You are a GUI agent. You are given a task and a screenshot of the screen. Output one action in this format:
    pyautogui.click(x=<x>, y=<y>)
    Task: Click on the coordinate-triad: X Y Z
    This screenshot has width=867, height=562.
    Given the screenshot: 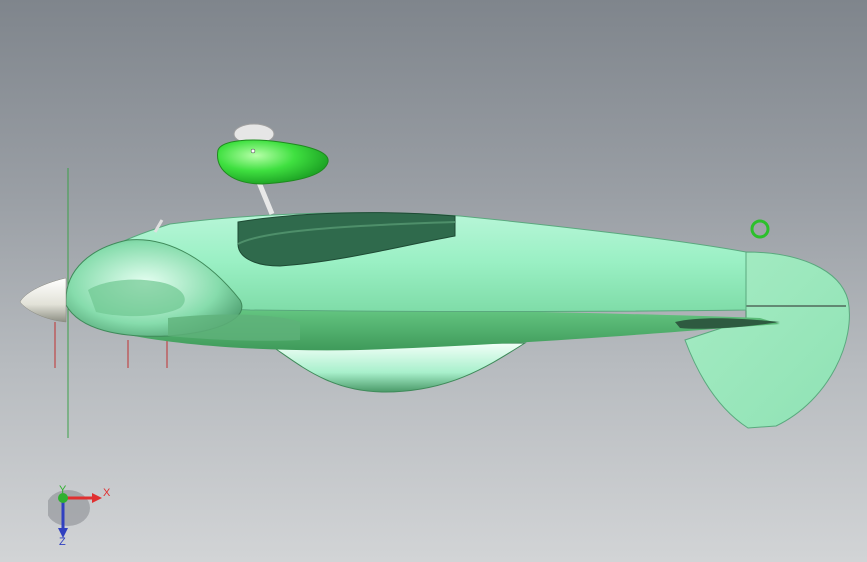 What is the action you would take?
    pyautogui.click(x=83, y=515)
    